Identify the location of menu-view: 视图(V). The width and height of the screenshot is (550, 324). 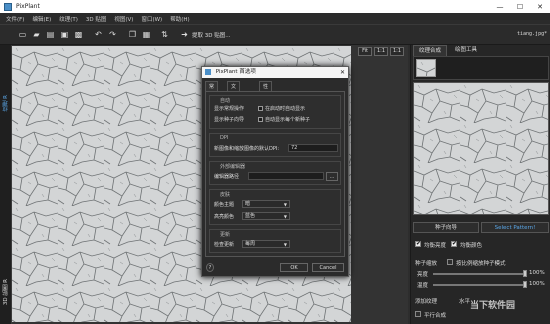
(123, 19).